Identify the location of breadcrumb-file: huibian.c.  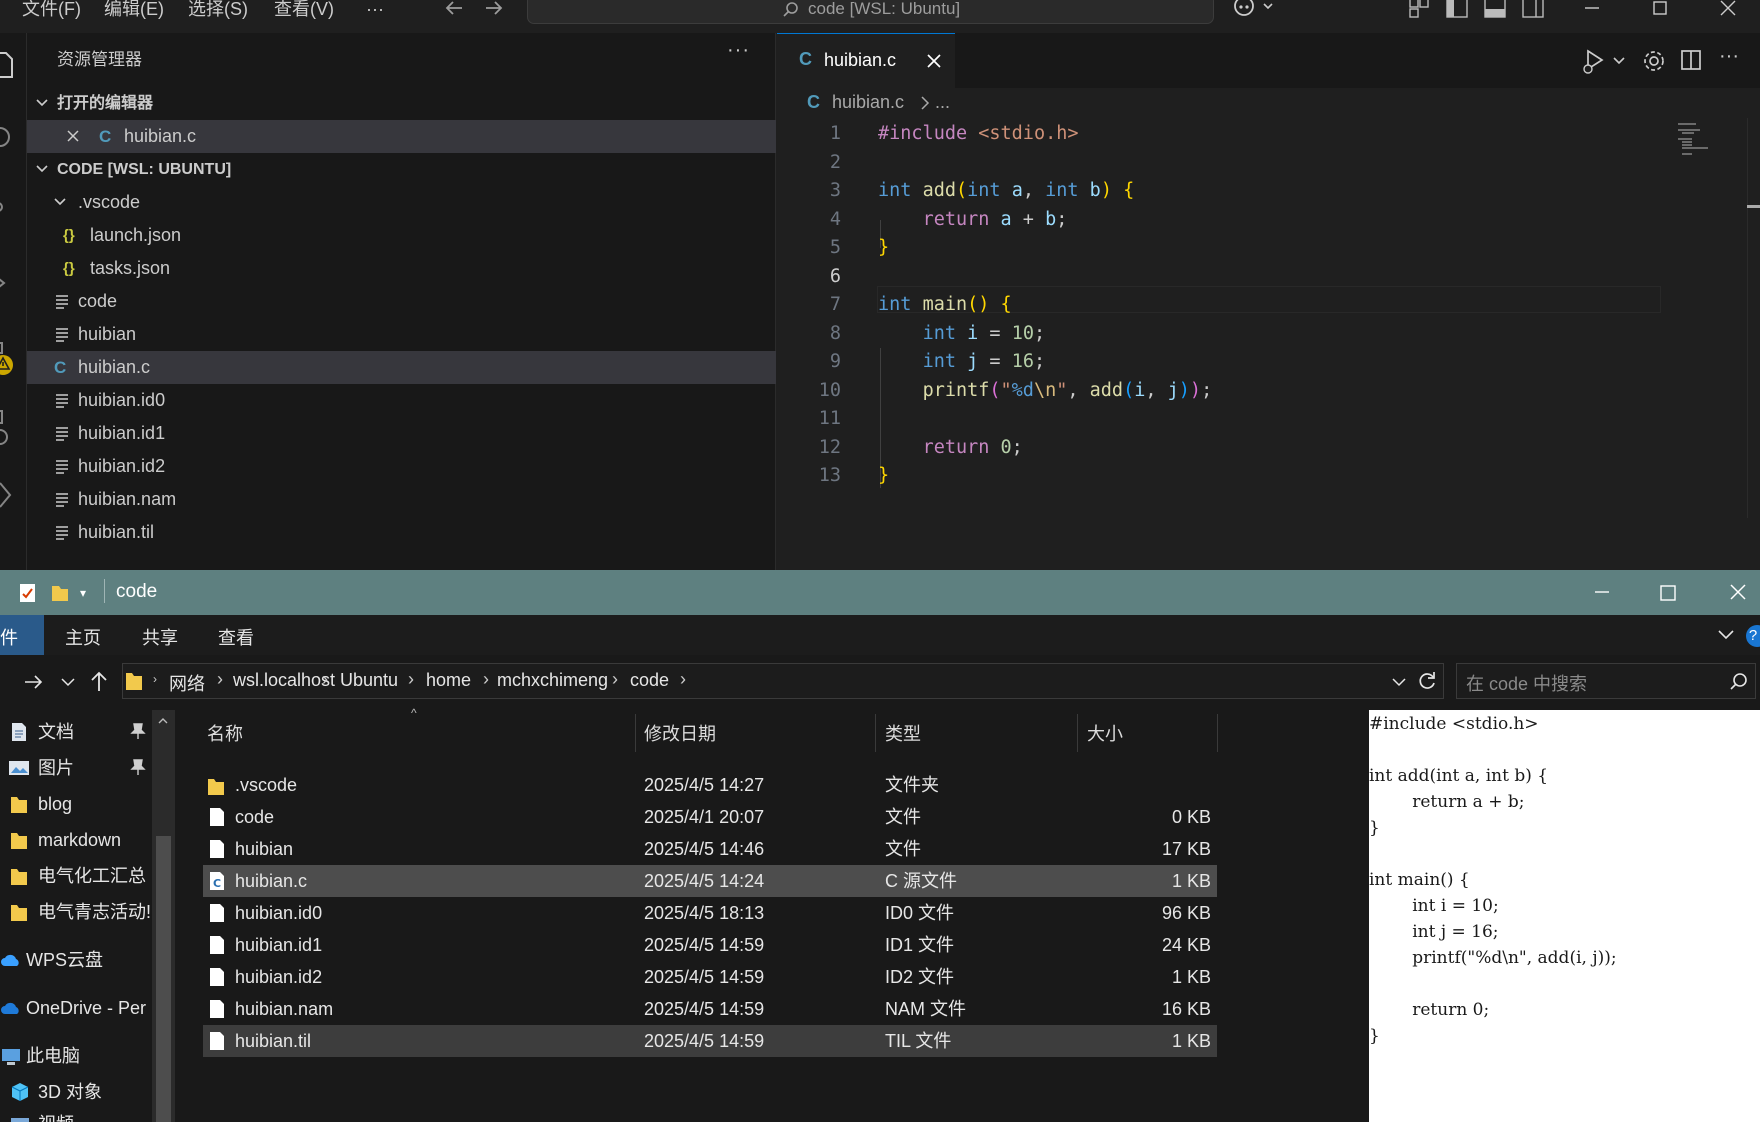
(868, 102).